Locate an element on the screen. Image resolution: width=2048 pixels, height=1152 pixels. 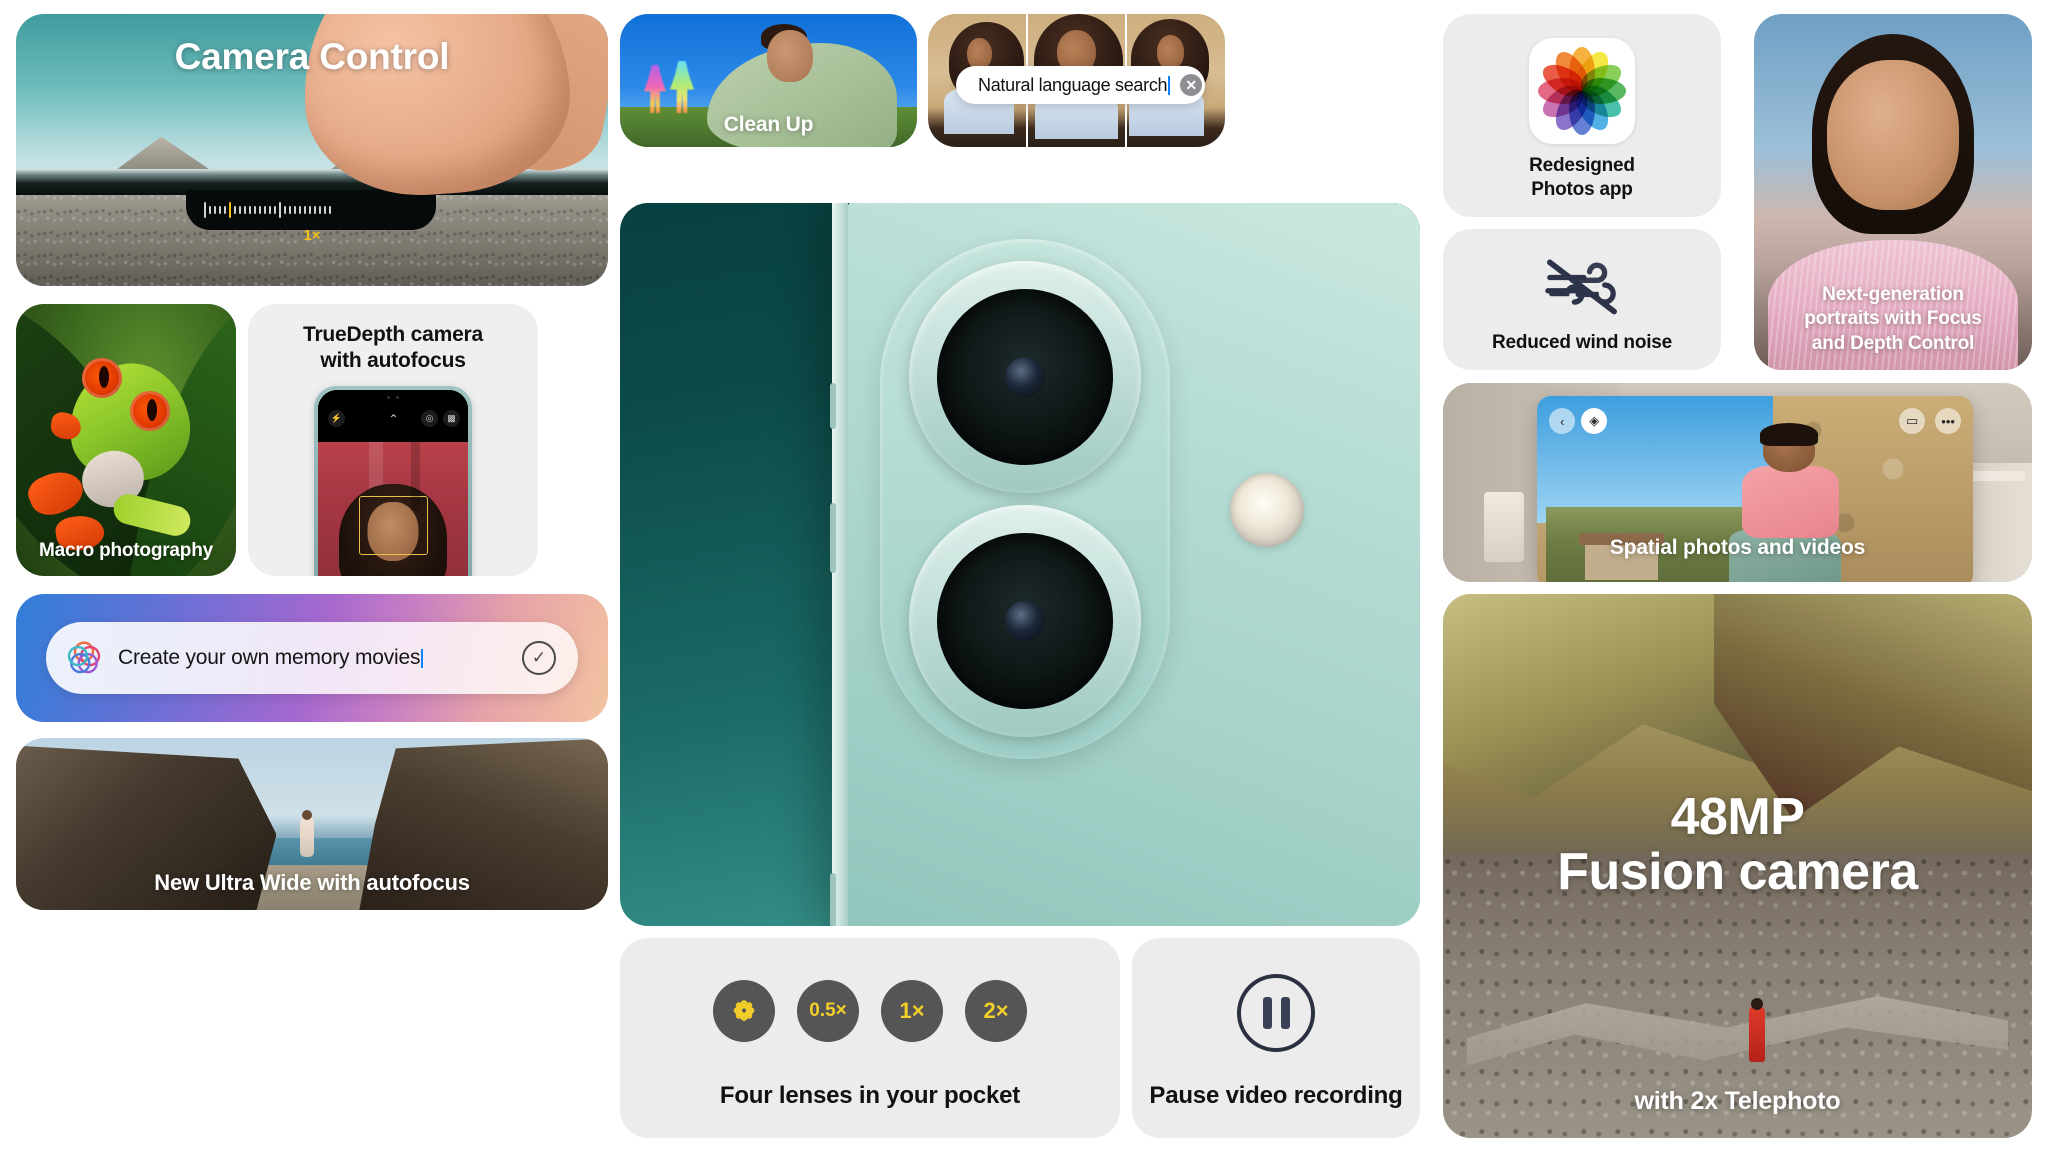
flash-led is located at coordinates (1267, 510).